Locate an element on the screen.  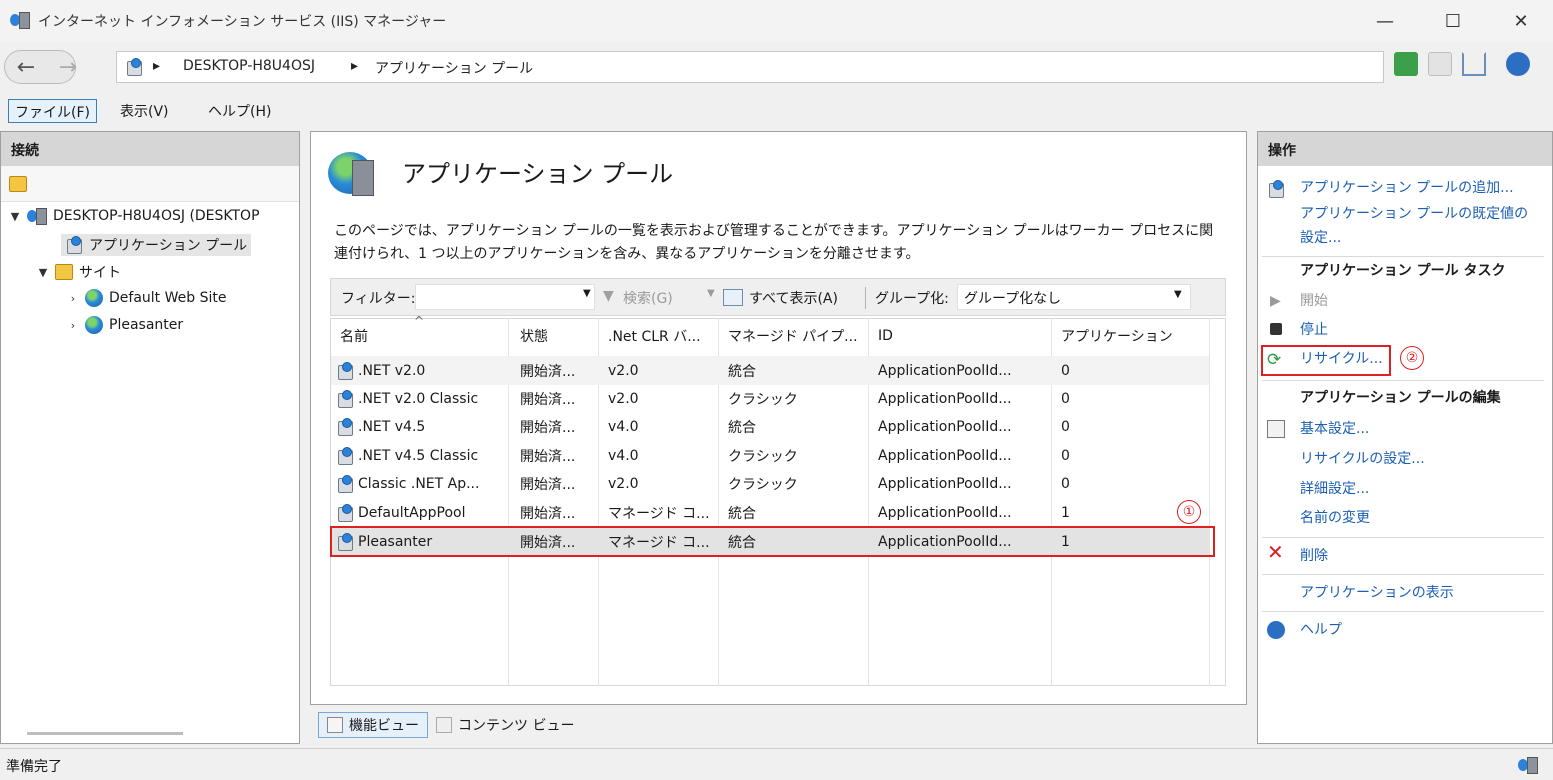
cell-name: DefaultAppPool is located at coordinates (412, 513).